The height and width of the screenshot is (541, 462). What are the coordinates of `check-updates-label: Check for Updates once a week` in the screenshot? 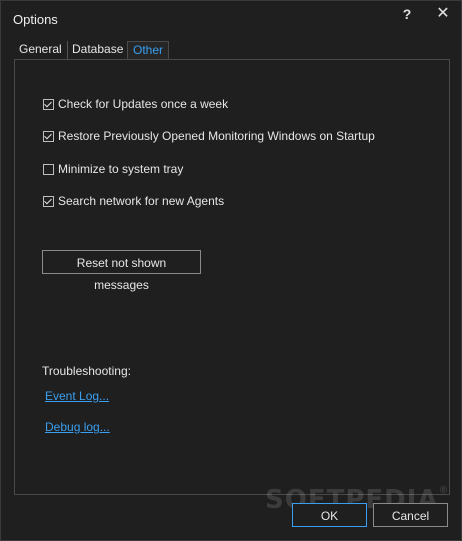 It's located at (143, 104).